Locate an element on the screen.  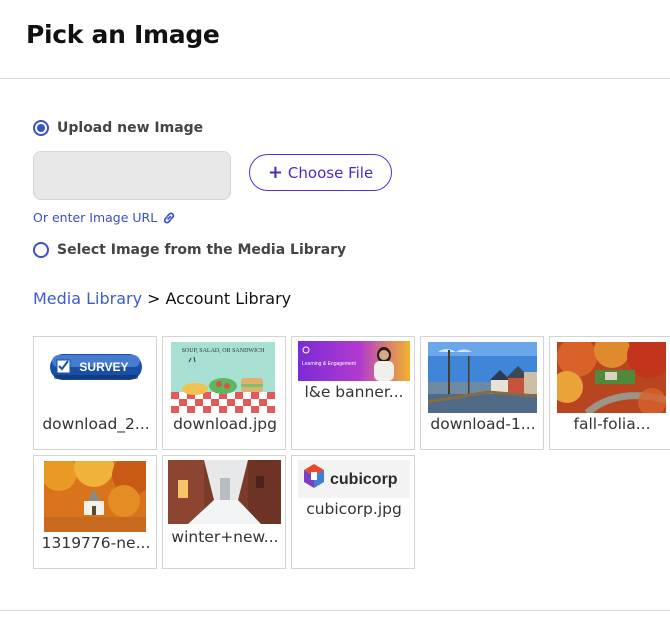
breadcrumb-media-library: Media Library is located at coordinates (87, 298).